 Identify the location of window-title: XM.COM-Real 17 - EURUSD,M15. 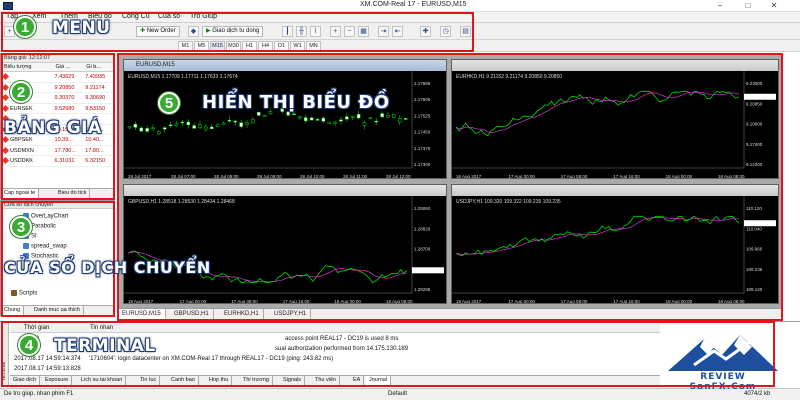
(413, 4).